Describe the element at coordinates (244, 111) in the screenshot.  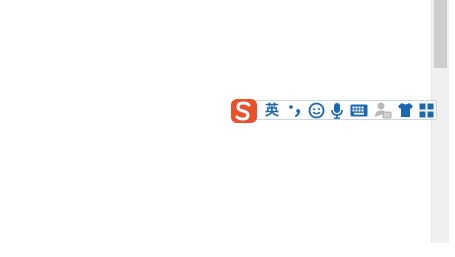
I see `sogou-logo-icon` at that location.